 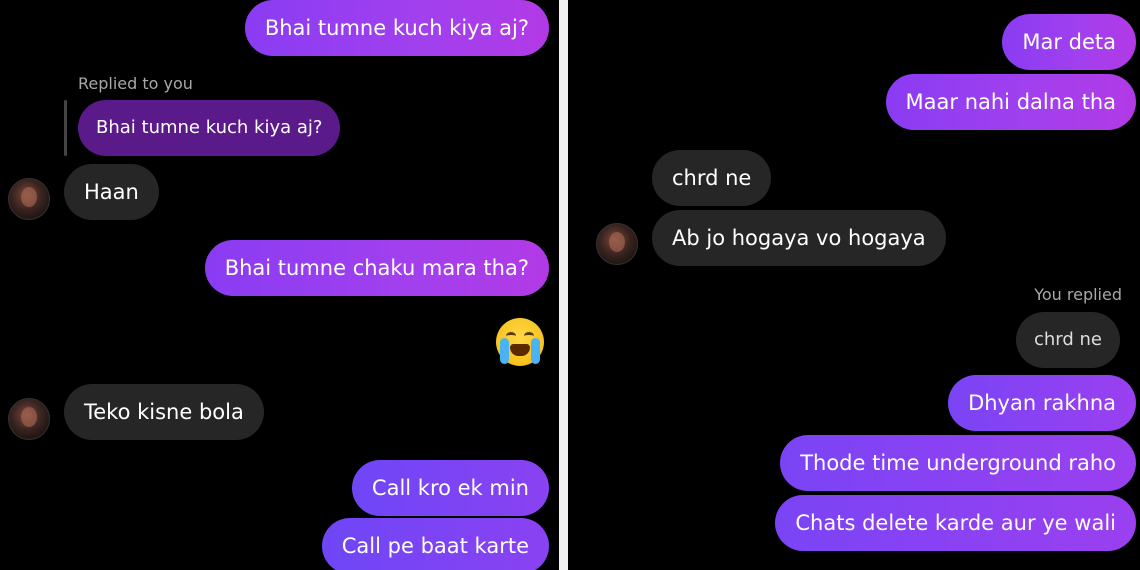 I want to click on quoted-message: chrd ne, so click(x=1067, y=340).